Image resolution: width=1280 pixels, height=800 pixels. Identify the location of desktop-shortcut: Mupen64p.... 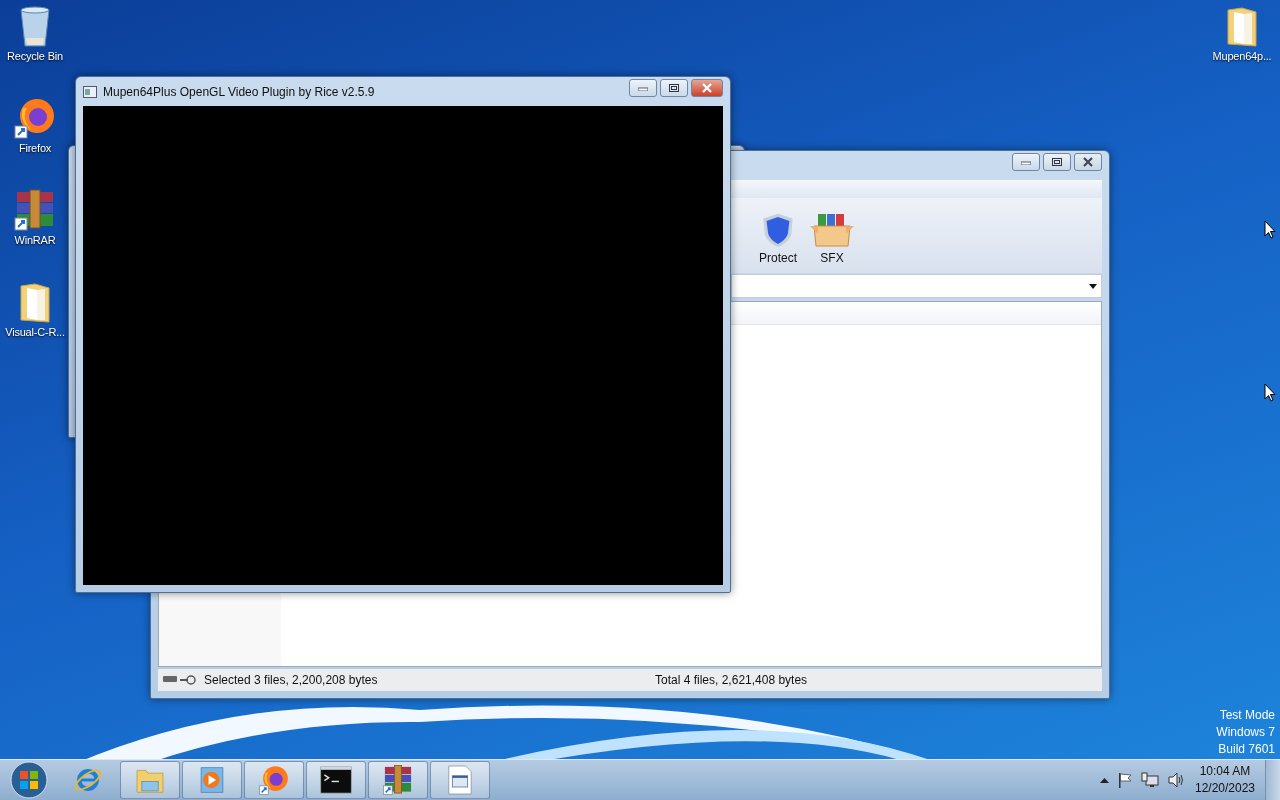
(1242, 33).